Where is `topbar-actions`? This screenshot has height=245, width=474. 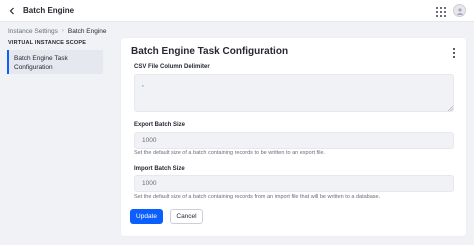 topbar-actions is located at coordinates (450, 10).